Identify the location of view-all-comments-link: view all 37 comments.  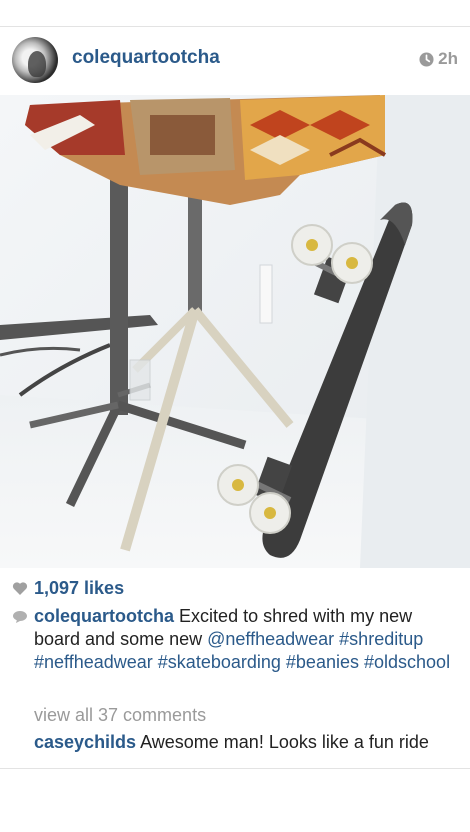
(120, 715).